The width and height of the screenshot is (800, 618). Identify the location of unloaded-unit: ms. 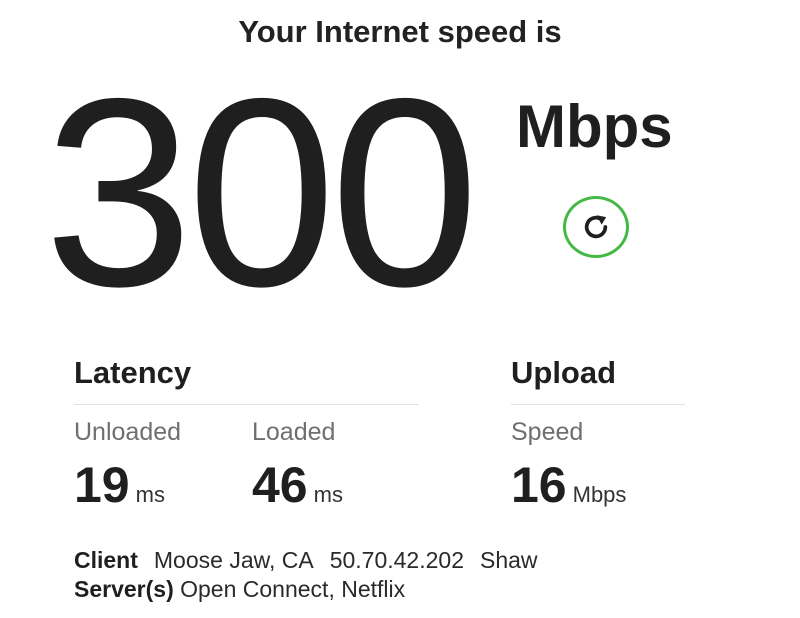
(150, 494).